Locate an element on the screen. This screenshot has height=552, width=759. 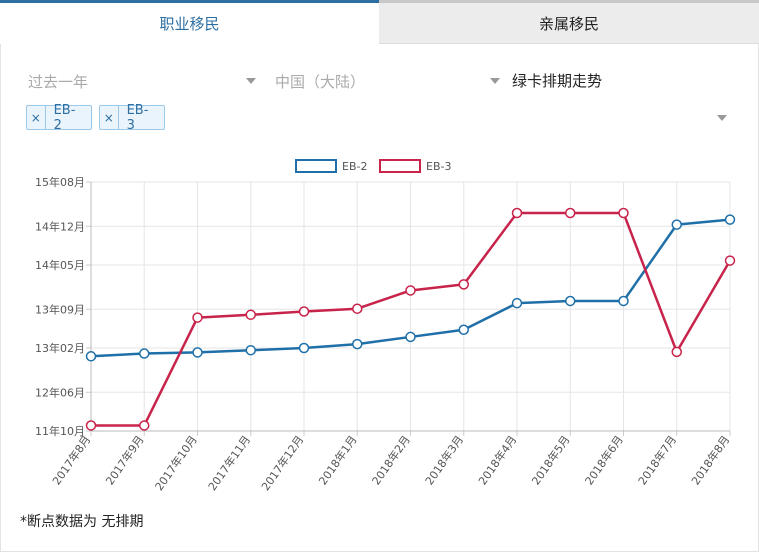
y-tick-label: 11年10月 is located at coordinates (60, 431).